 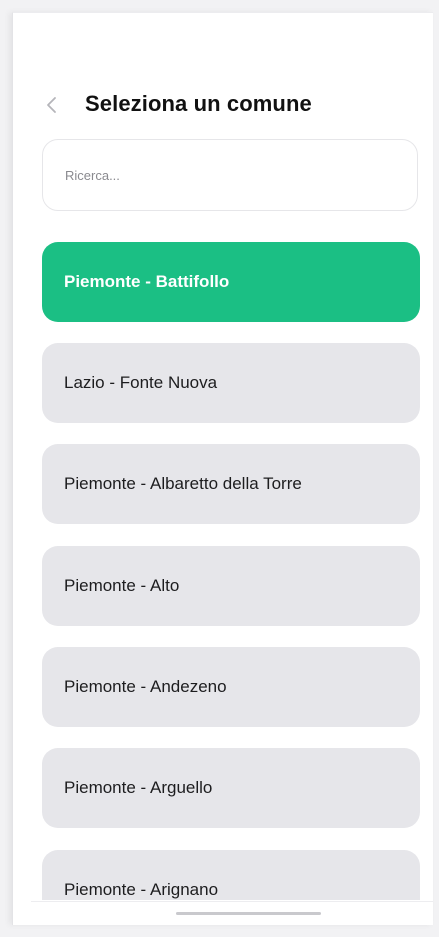 What do you see at coordinates (231, 875) in the screenshot?
I see `list-item: Piemonte - Arignano` at bounding box center [231, 875].